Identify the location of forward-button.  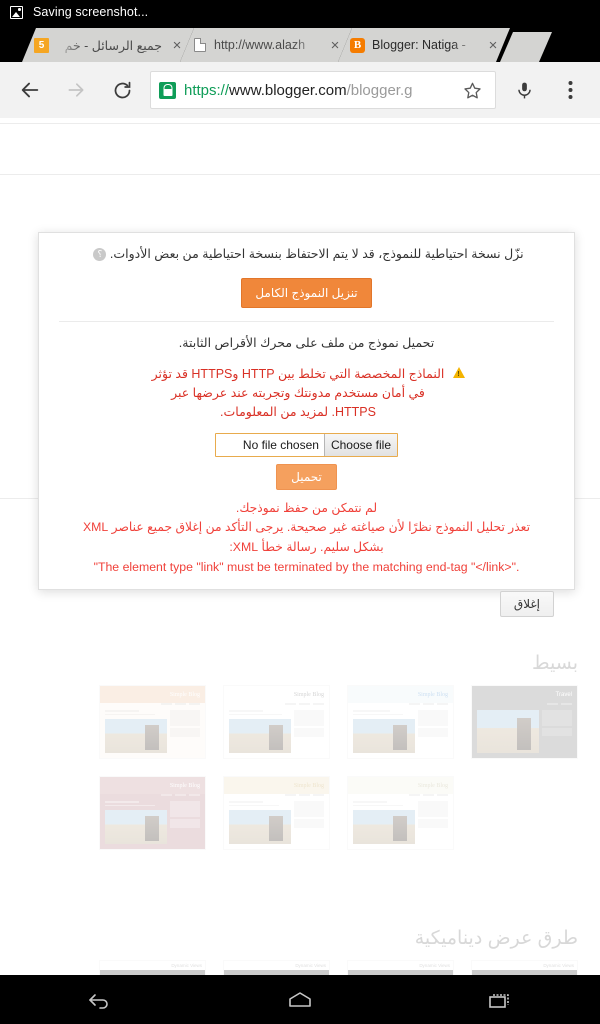
(76, 90).